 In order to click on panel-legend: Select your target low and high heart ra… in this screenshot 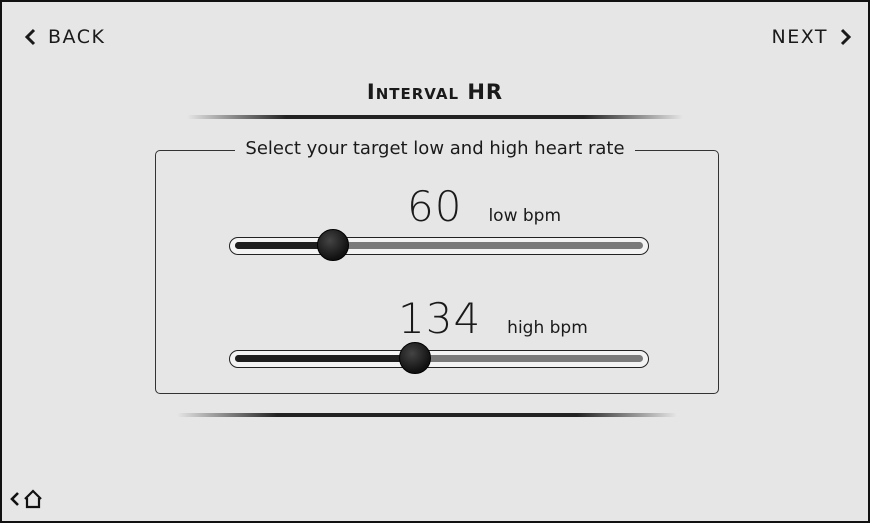, I will do `click(435, 148)`.